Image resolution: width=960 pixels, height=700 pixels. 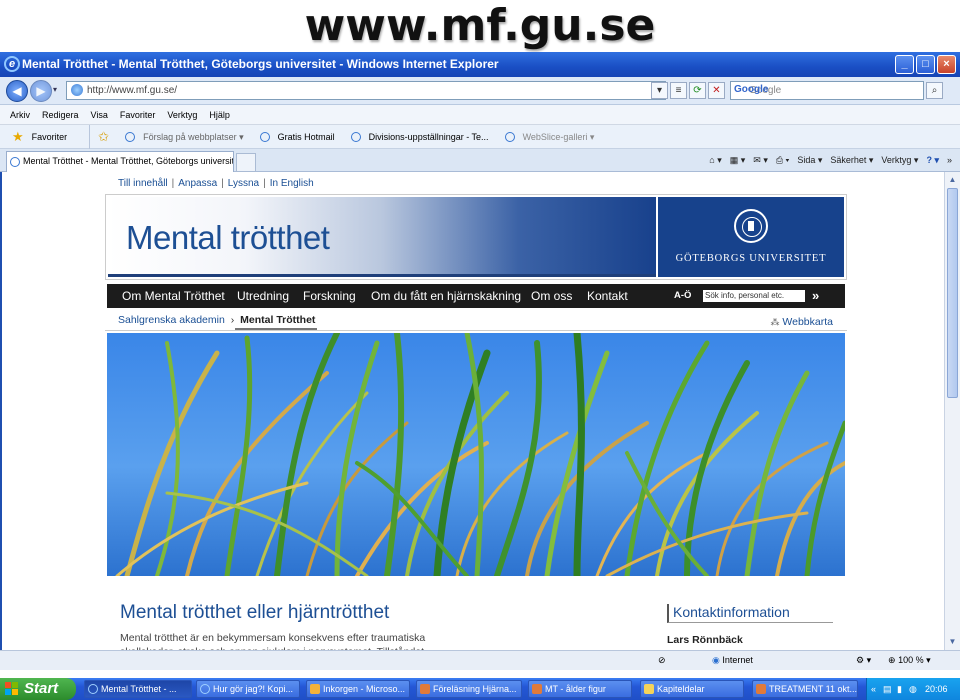 I want to click on start-button: Start, so click(x=38, y=689).